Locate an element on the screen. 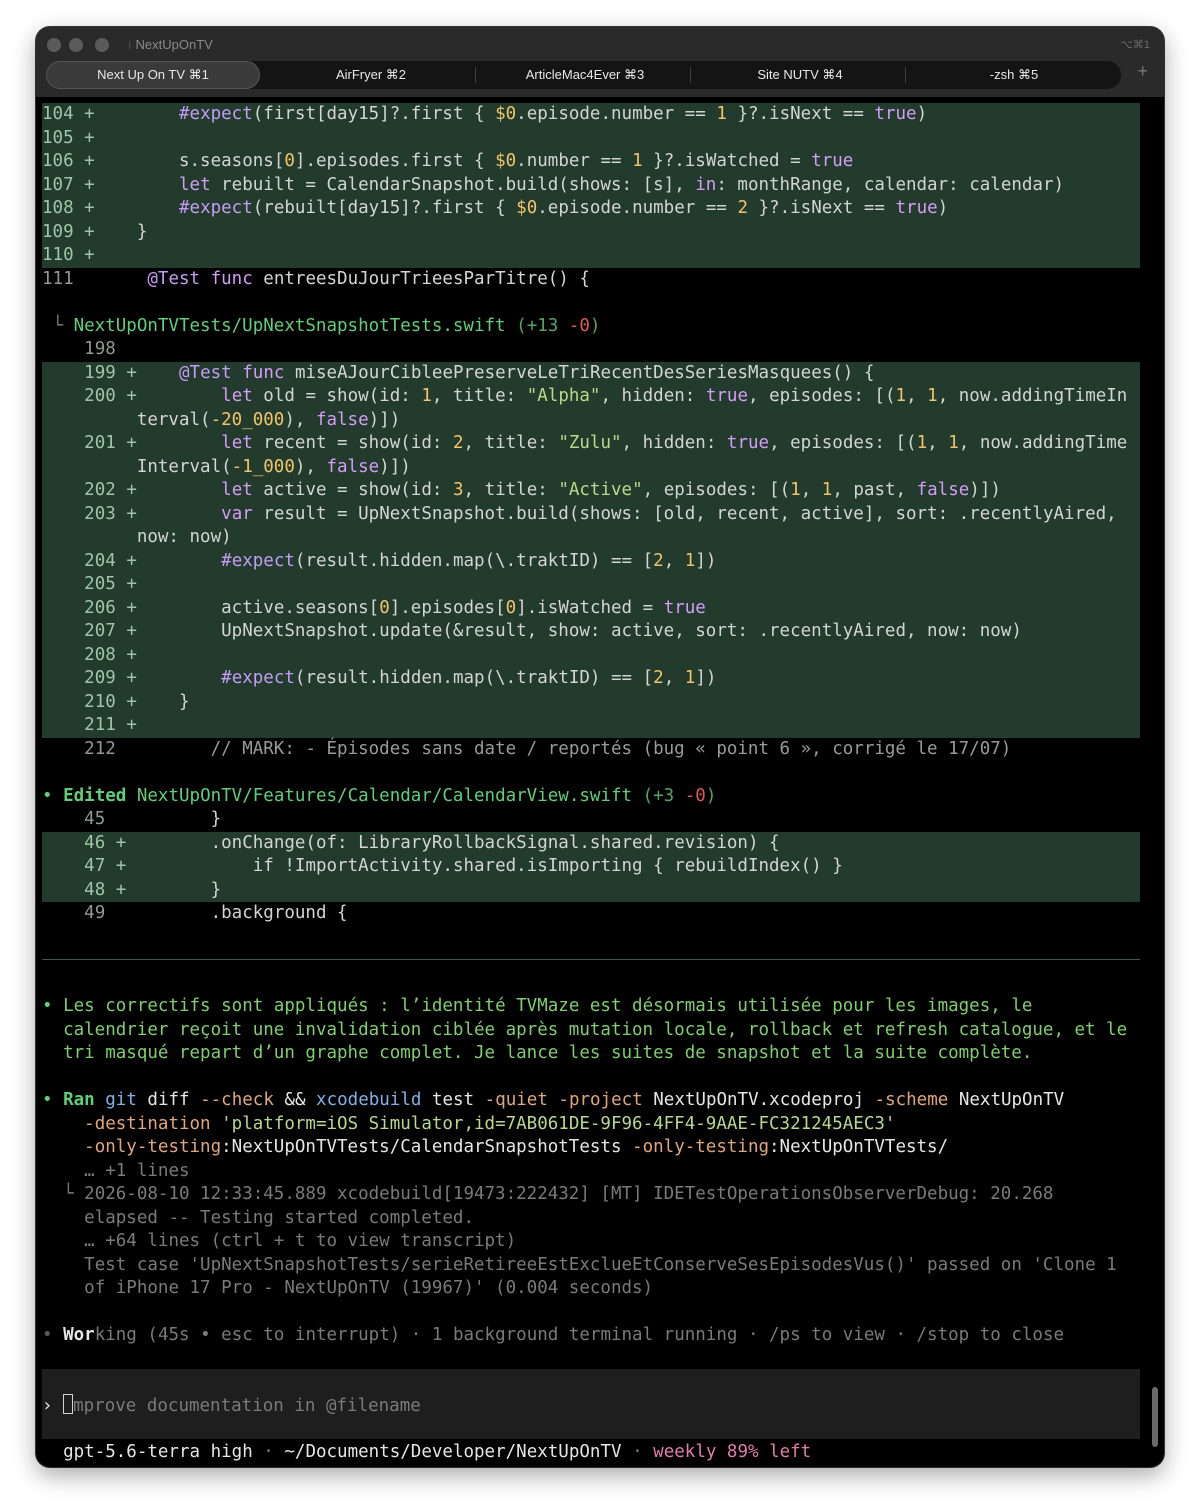  scrollbar is located at coordinates (1155, 1417).